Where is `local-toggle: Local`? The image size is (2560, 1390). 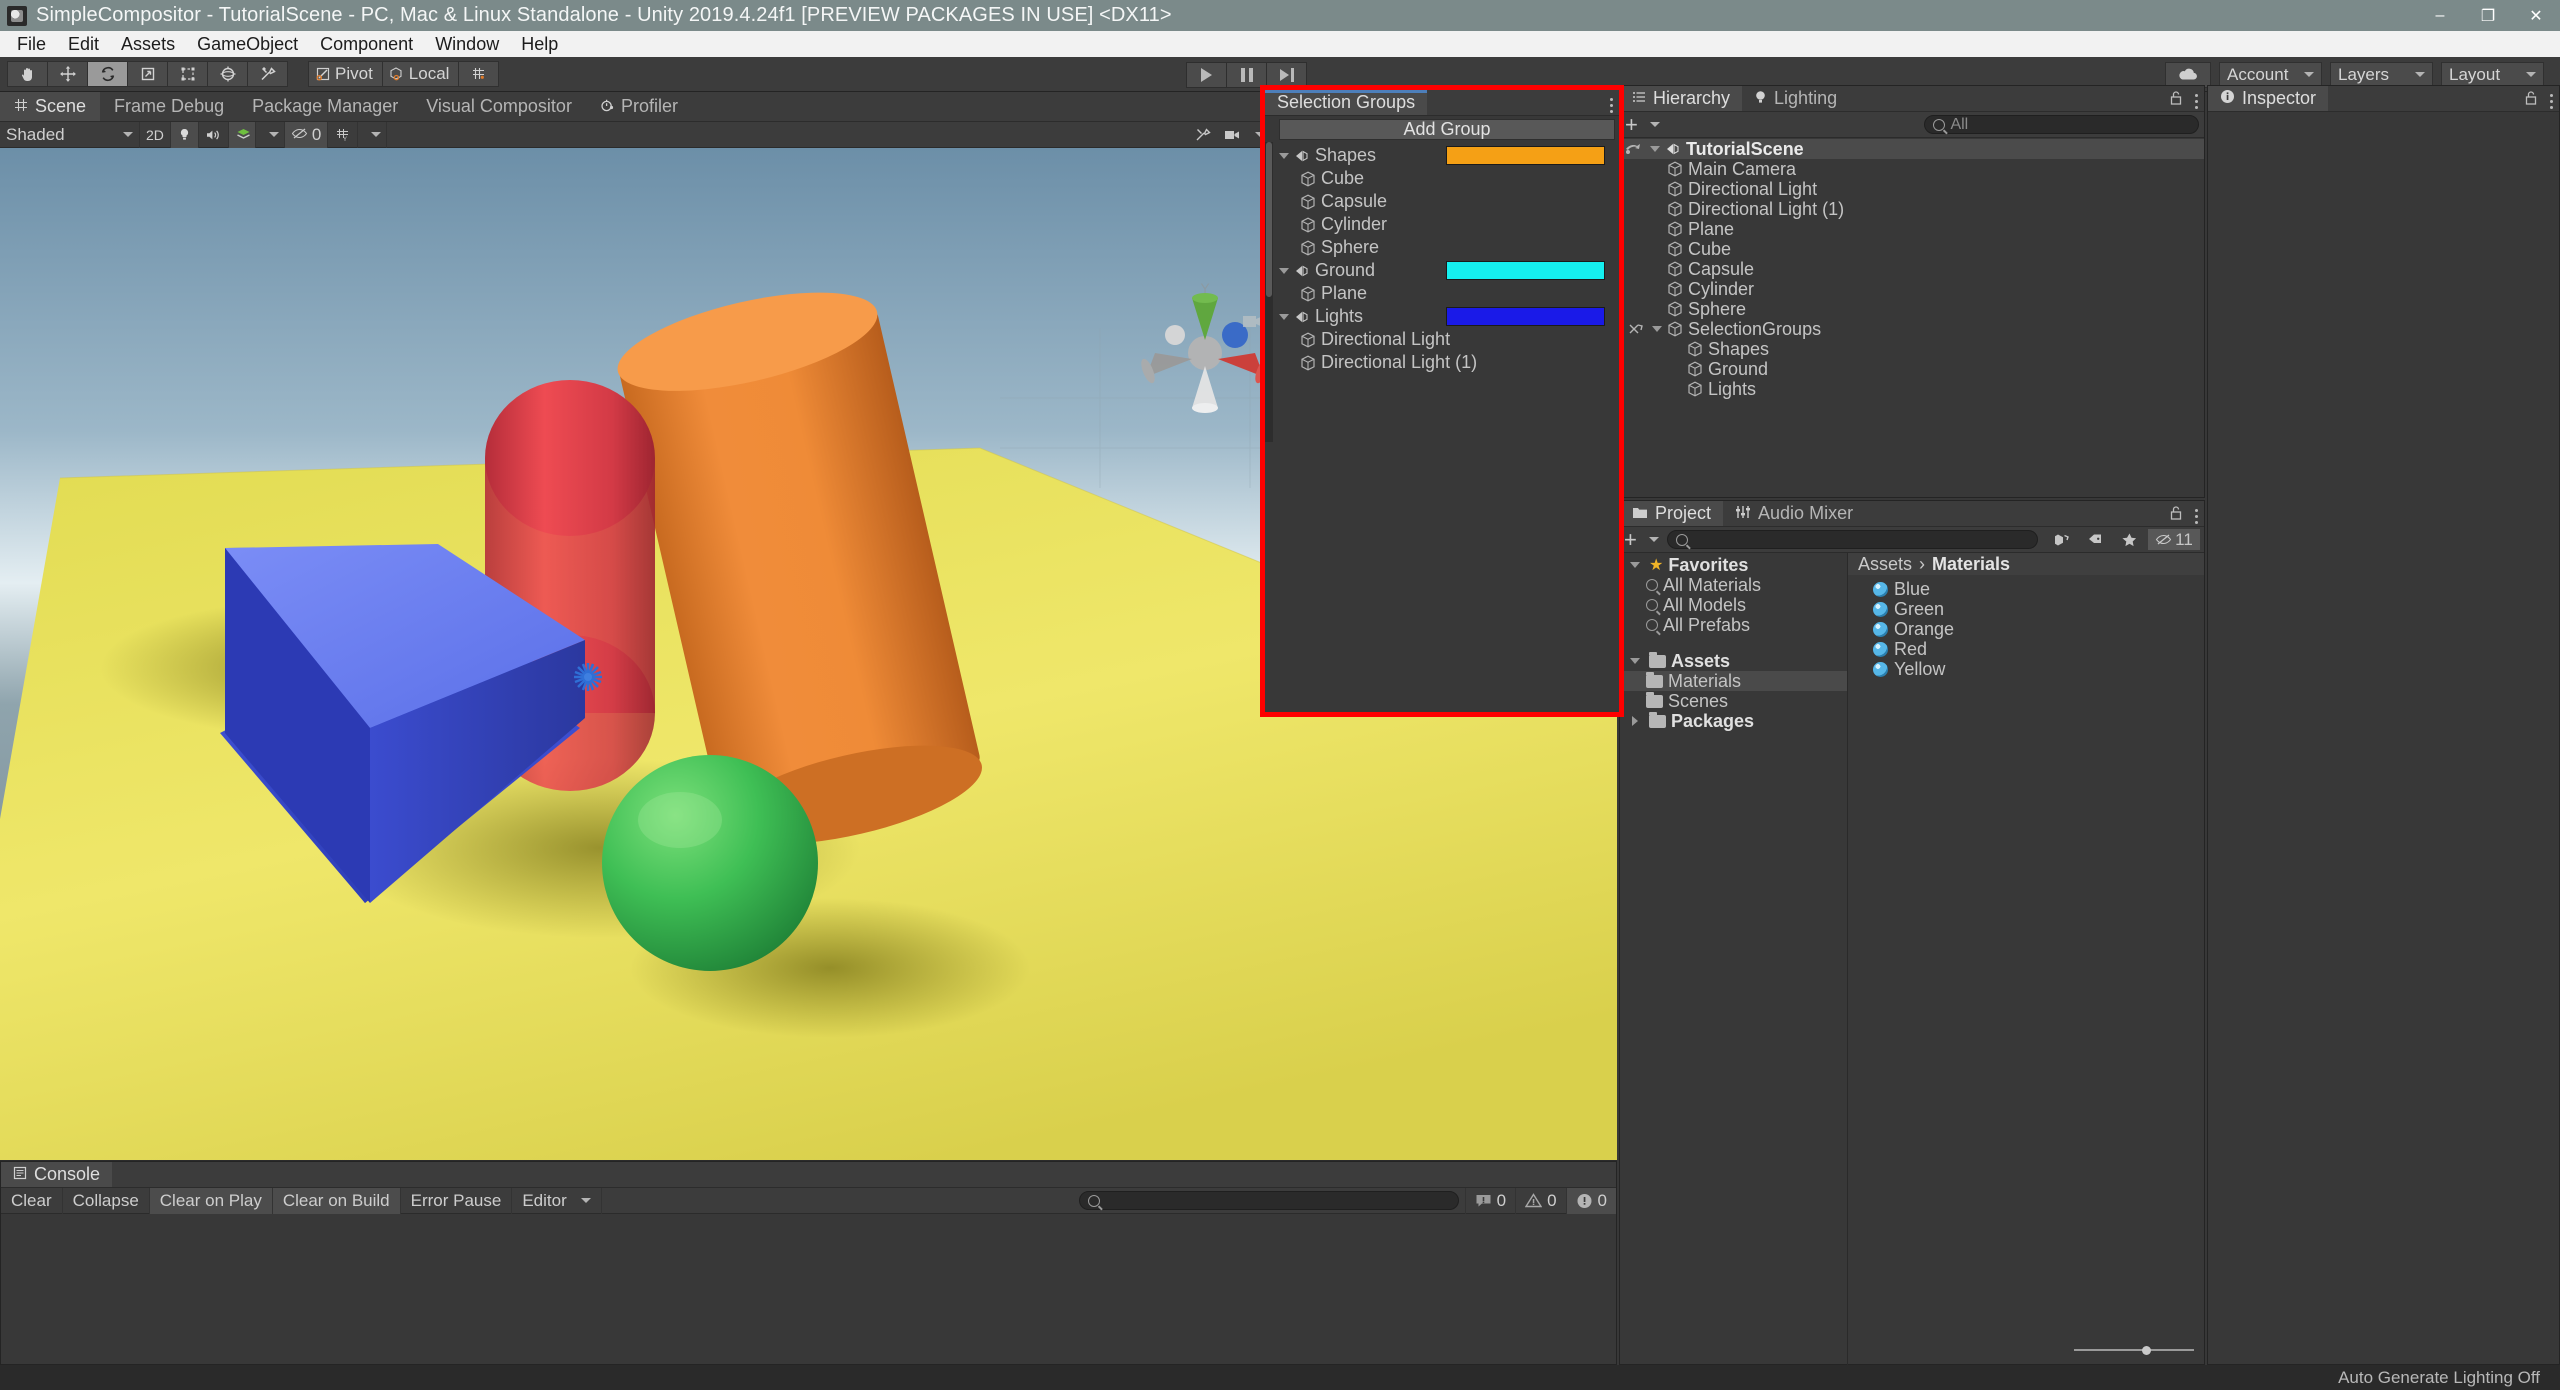
local-toggle: Local is located at coordinates (420, 74).